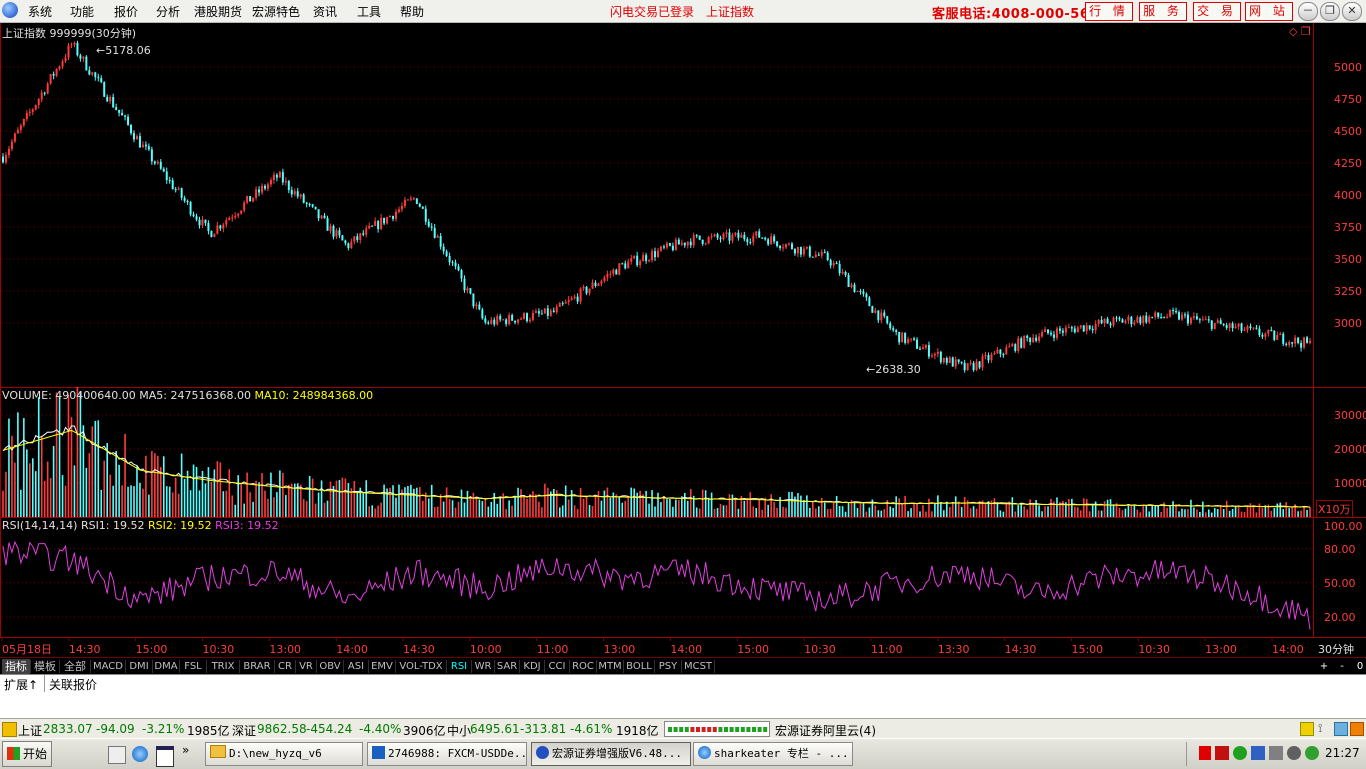  What do you see at coordinates (223, 666) in the screenshot?
I see `tab-trix: TRIX` at bounding box center [223, 666].